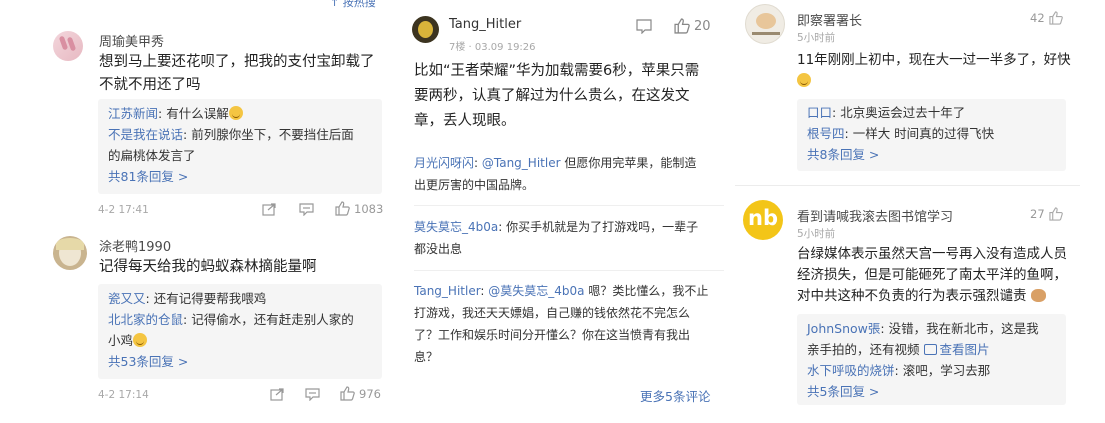 This screenshot has height=423, width=1105. I want to click on reply-box: 口口: 北京奥运会过去十年了 根号四: 一样大 时间真的过得飞快 共8条回复 >, so click(931, 135).